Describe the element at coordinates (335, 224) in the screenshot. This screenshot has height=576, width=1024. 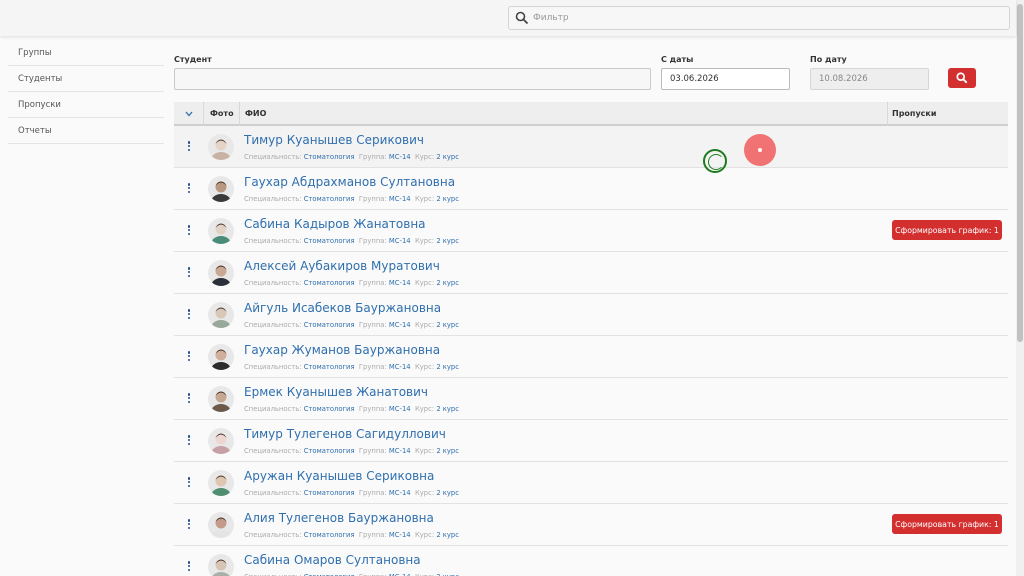
I see `student-name-link: Сабина Кадыров Жанатовна` at that location.